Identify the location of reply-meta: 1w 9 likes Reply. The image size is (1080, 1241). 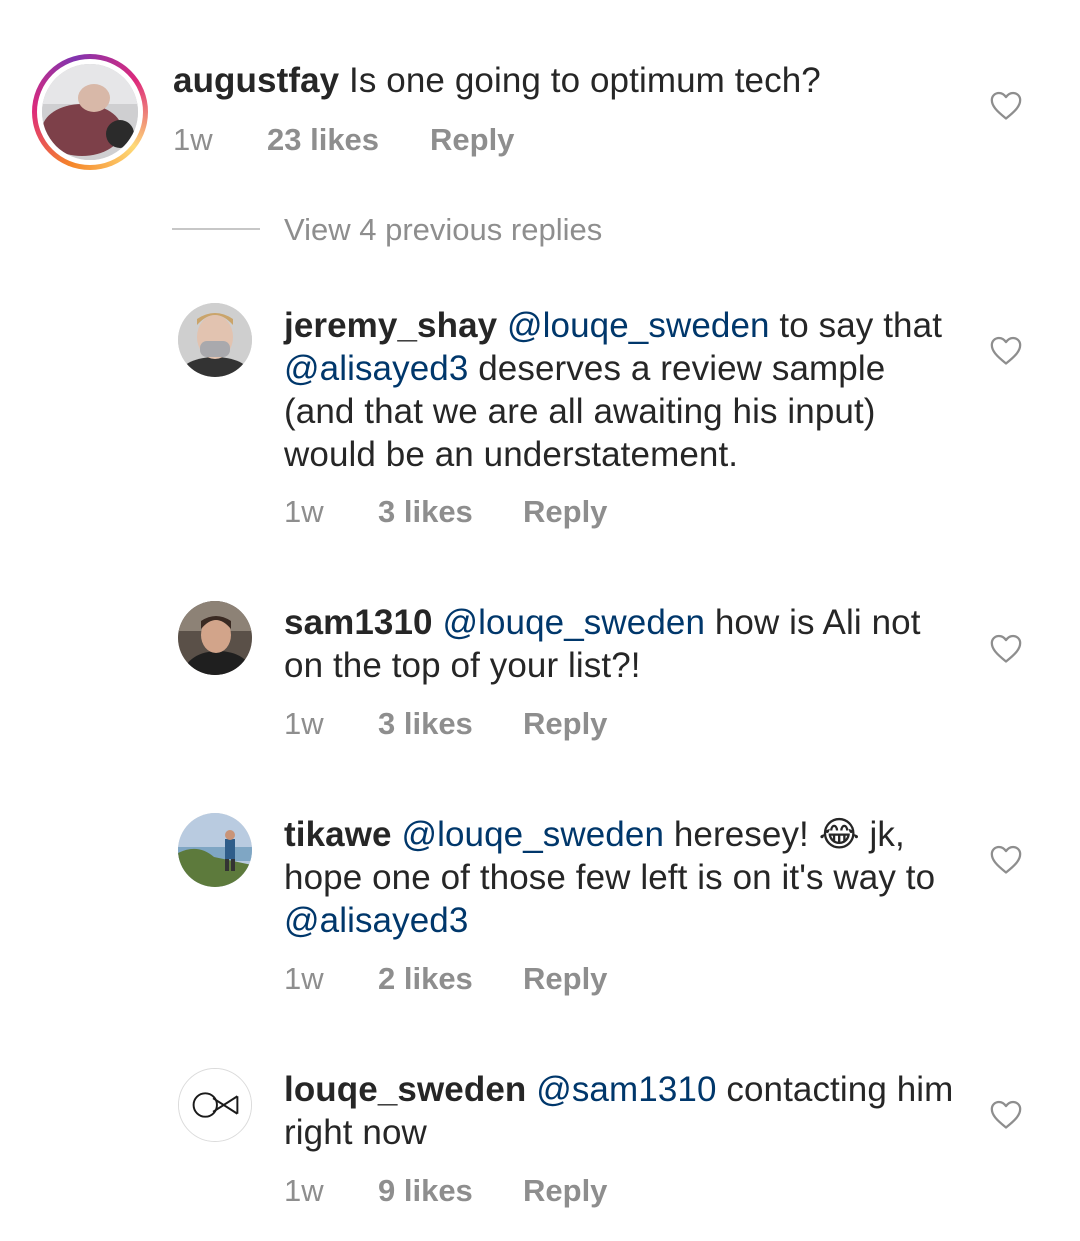
(484, 1191).